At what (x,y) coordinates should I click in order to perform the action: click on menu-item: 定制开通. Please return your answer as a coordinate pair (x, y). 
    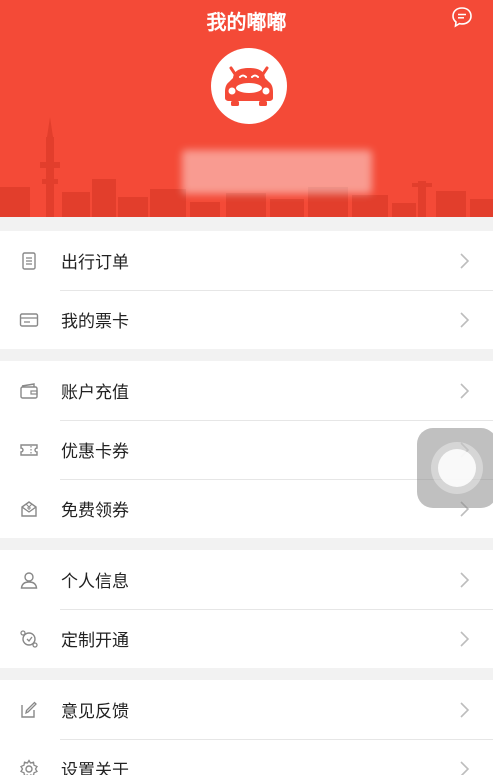
    Looking at the image, I should click on (246, 638).